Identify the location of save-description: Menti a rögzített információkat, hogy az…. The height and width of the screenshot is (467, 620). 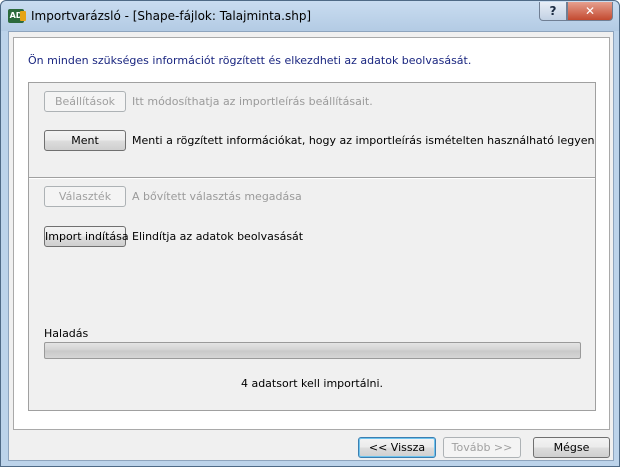
(363, 140).